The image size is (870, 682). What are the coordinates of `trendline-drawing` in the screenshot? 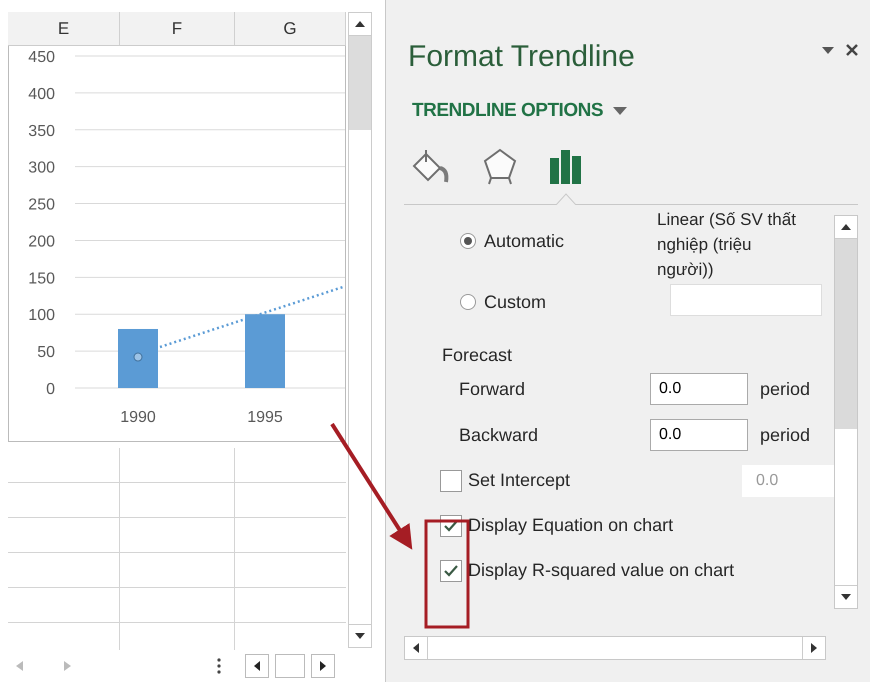 It's located at (252, 317).